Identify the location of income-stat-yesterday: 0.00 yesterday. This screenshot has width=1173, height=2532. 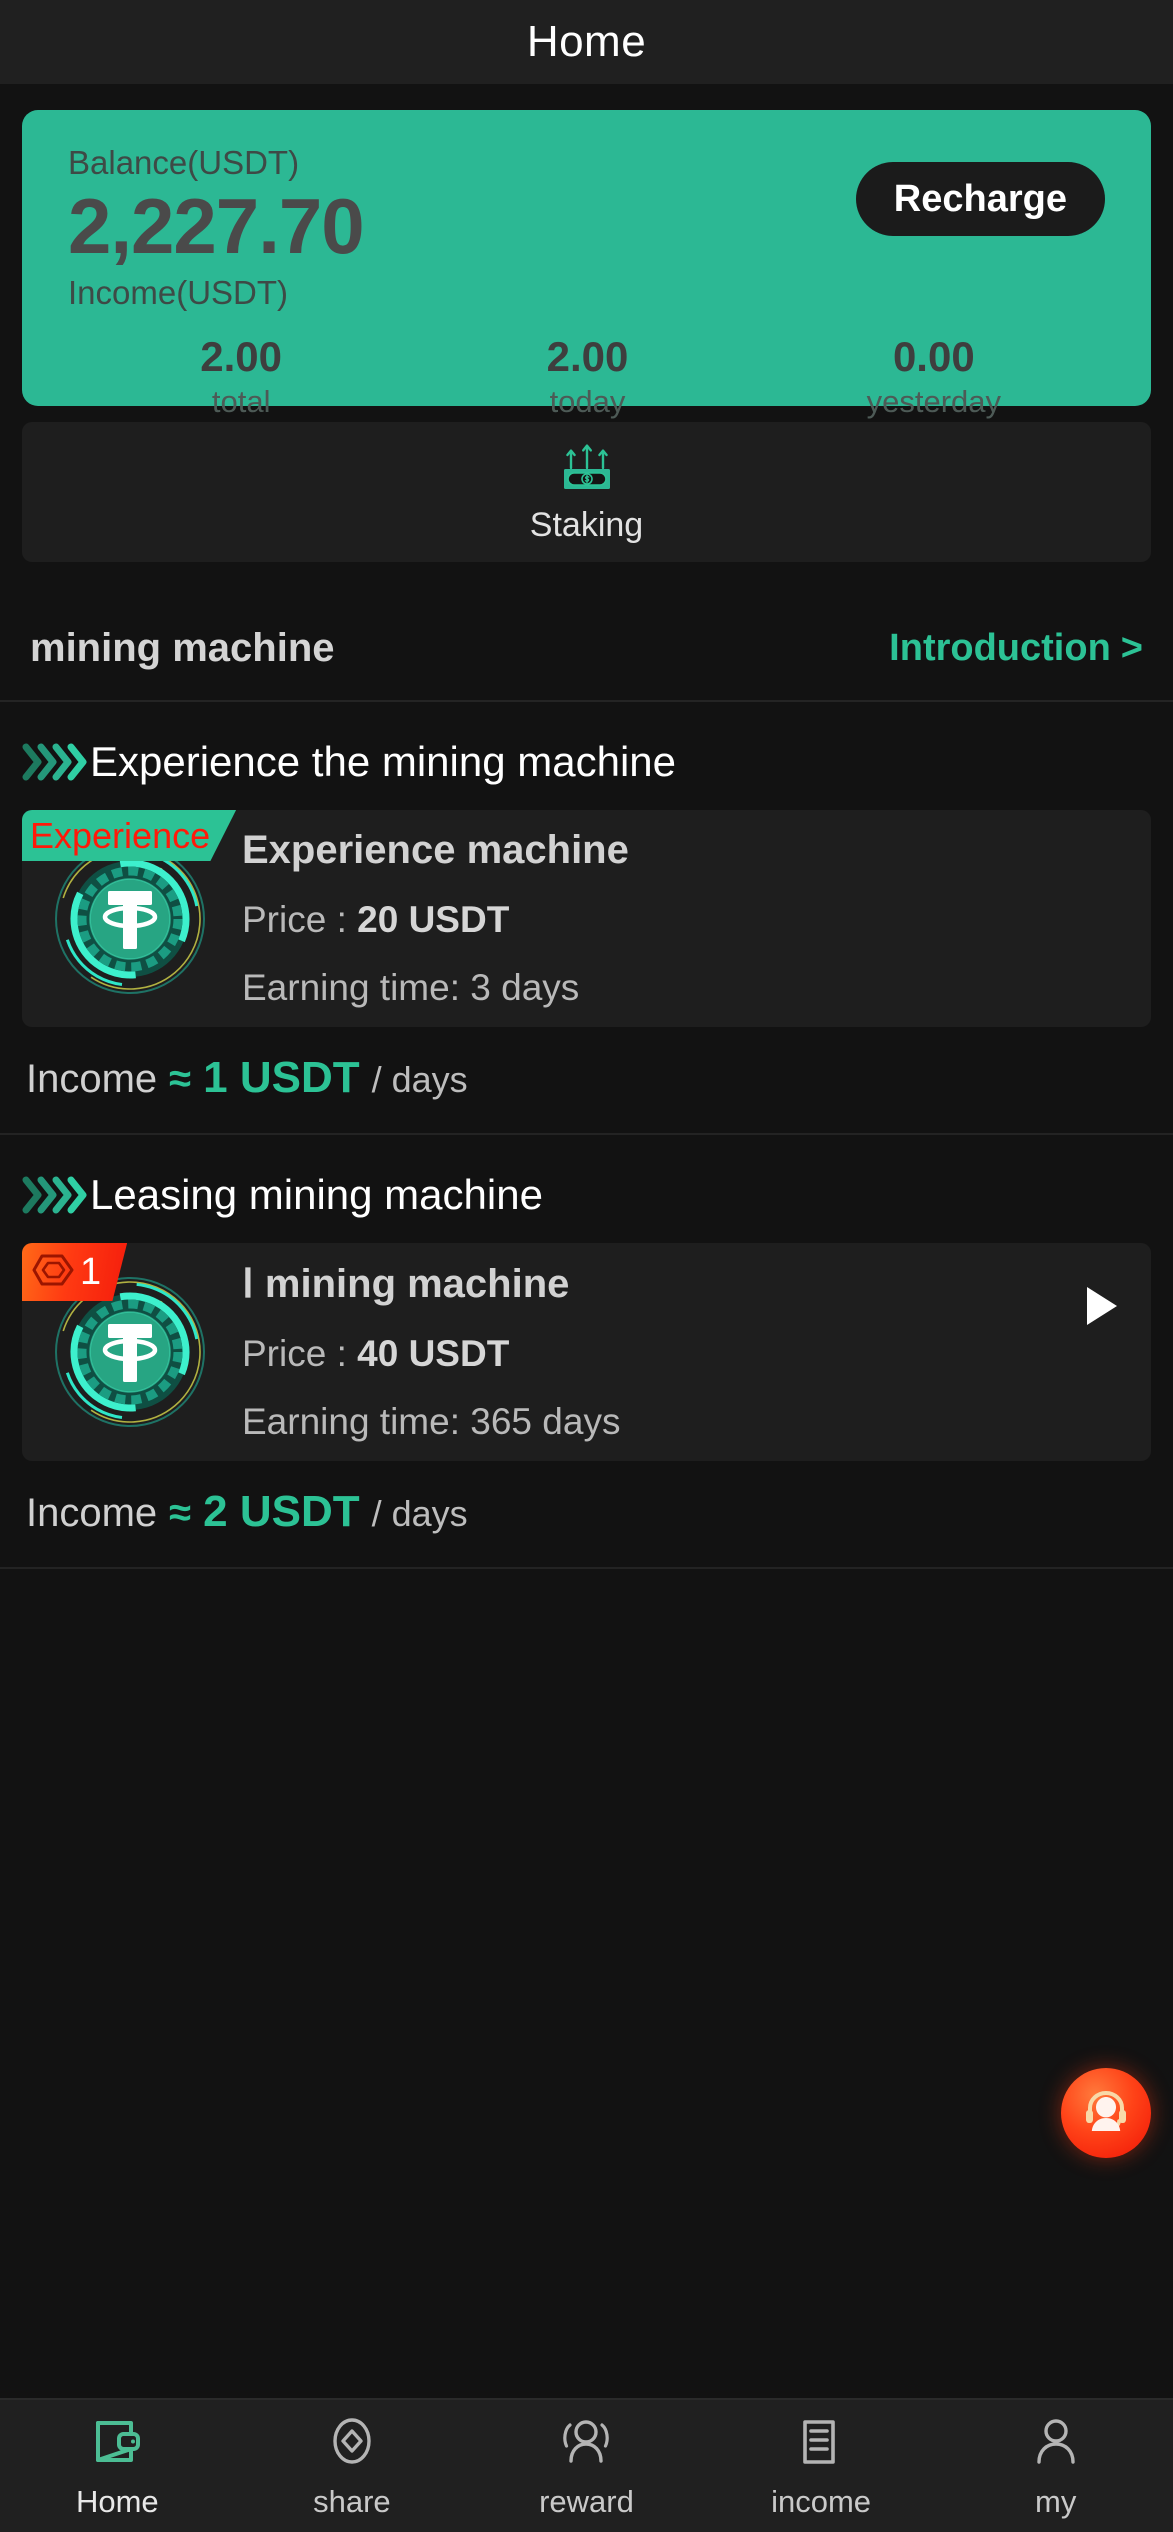
(934, 376).